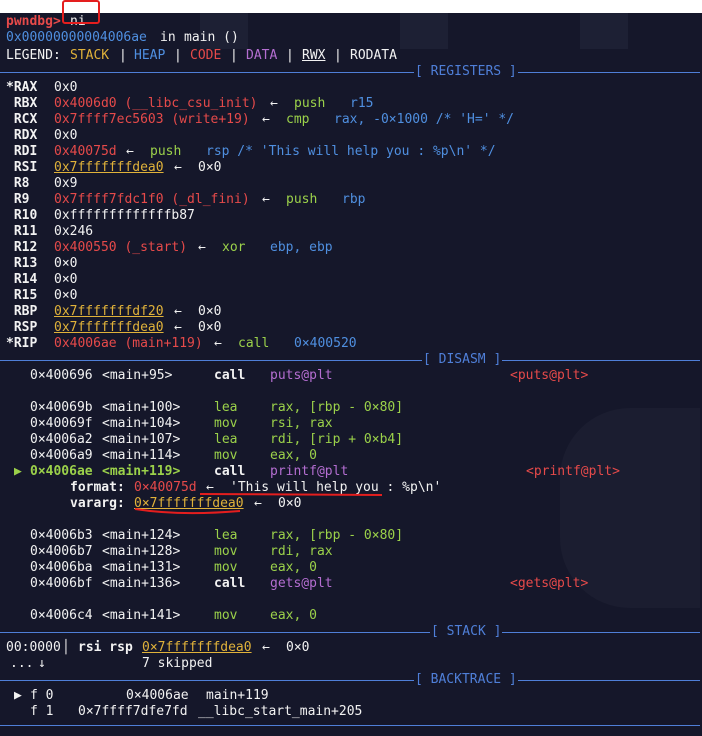 This screenshot has width=702, height=736. What do you see at coordinates (298, 647) in the screenshot?
I see `stack-value: 0×0` at bounding box center [298, 647].